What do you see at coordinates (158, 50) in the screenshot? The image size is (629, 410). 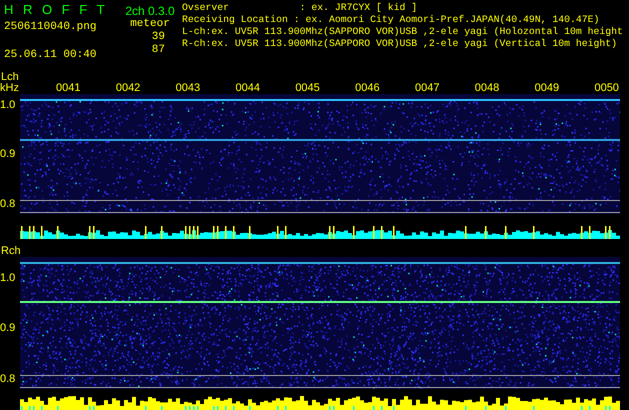 I see `meteor-count: 87` at bounding box center [158, 50].